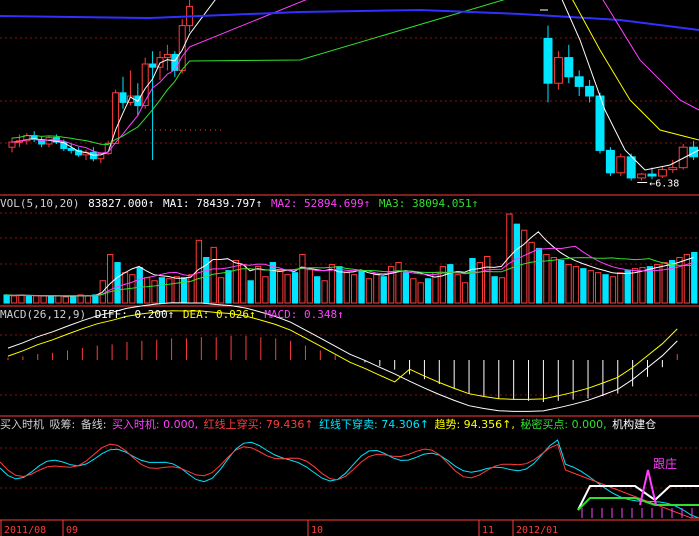  What do you see at coordinates (62, 424) in the screenshot?
I see `ind-xichou: 吸筹:` at bounding box center [62, 424].